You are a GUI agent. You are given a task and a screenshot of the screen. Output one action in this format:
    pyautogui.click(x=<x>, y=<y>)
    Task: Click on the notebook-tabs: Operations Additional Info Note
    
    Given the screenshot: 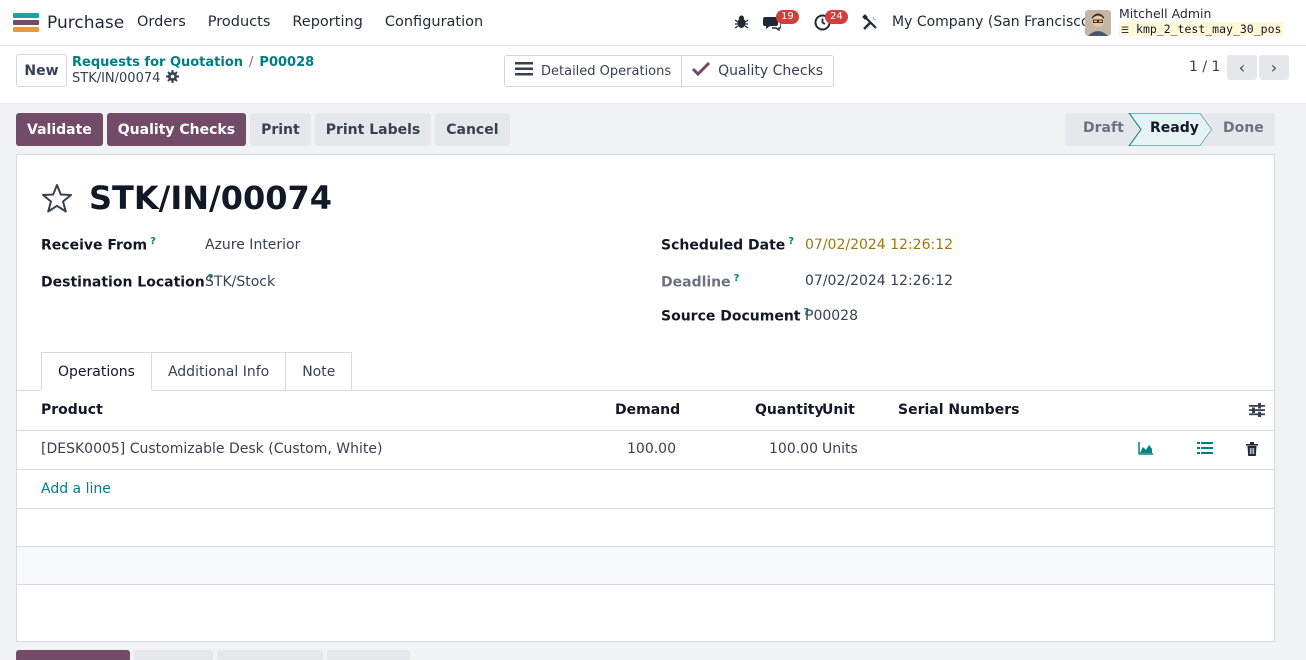 What is the action you would take?
    pyautogui.click(x=197, y=371)
    